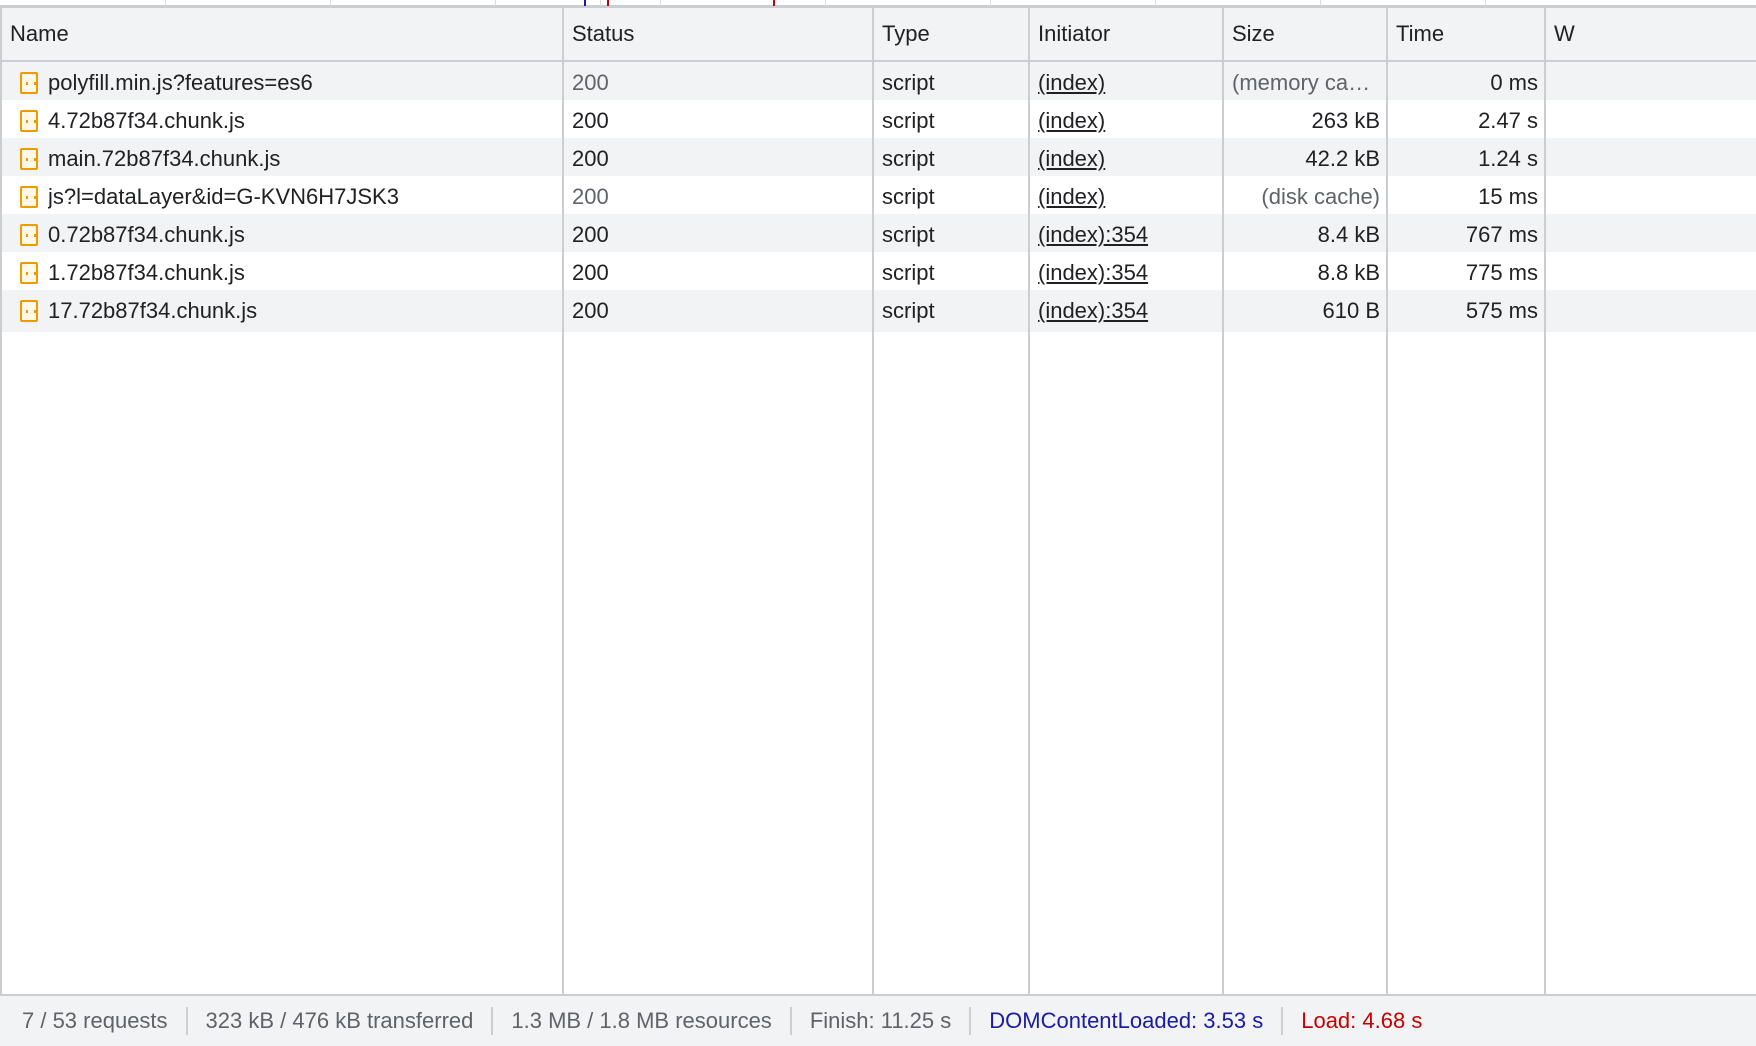 This screenshot has height=1046, width=1756. I want to click on request-name: js?l=dataLayer&id=G-KVN6H7JSK3, so click(303, 197).